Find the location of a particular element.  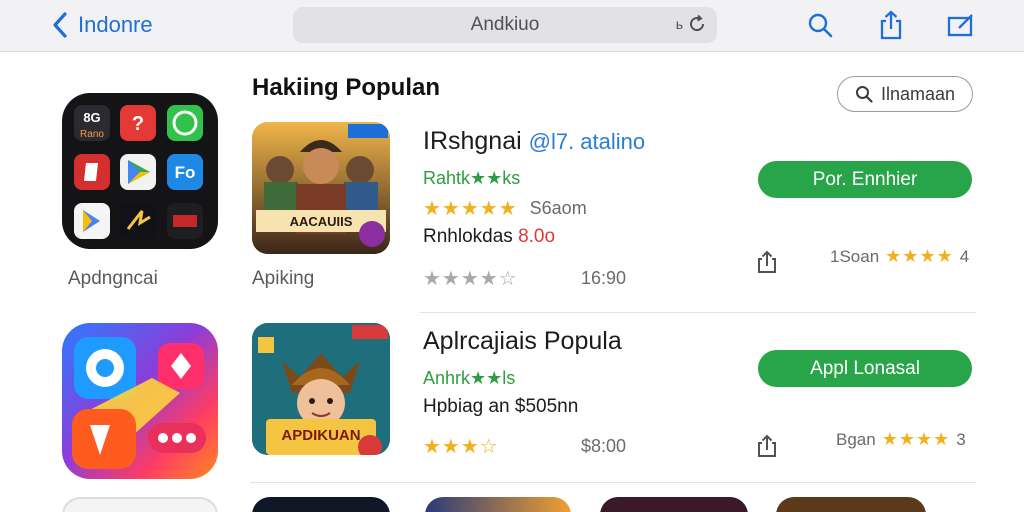

share-icon is located at coordinates (891, 25).